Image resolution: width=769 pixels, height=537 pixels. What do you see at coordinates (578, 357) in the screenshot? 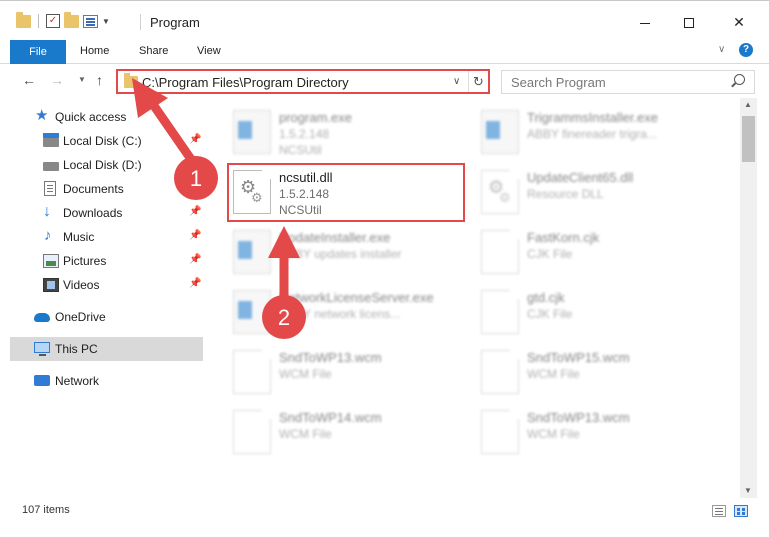
I see `file-name: SndToWP15.wcm` at bounding box center [578, 357].